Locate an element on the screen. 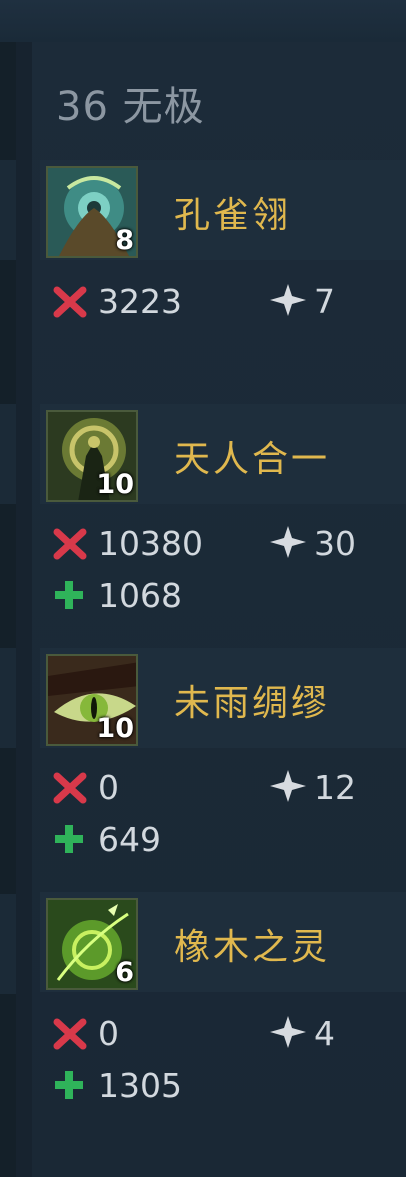 The image size is (406, 1177). eye-icon: 10 is located at coordinates (92, 700).